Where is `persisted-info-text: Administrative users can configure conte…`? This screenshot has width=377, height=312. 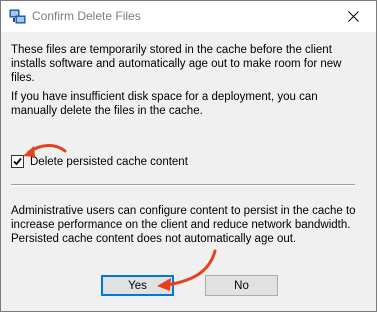
persisted-info-text: Administrative users can configure conte… is located at coordinates (183, 225).